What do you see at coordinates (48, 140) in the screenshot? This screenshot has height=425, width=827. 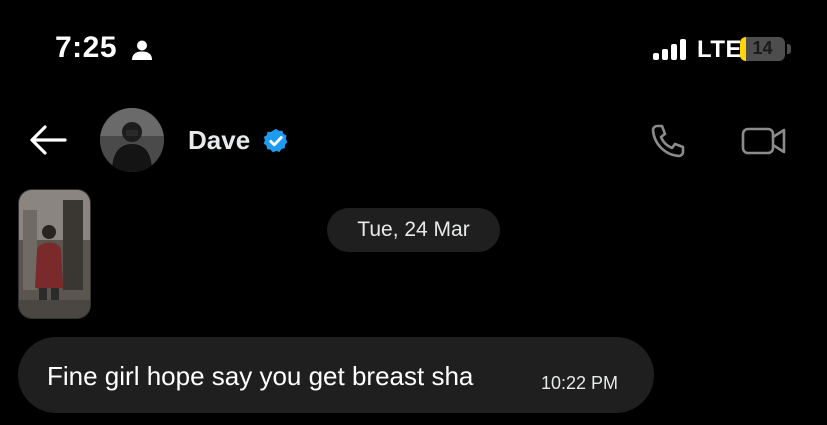 I see `back-arrow-icon` at bounding box center [48, 140].